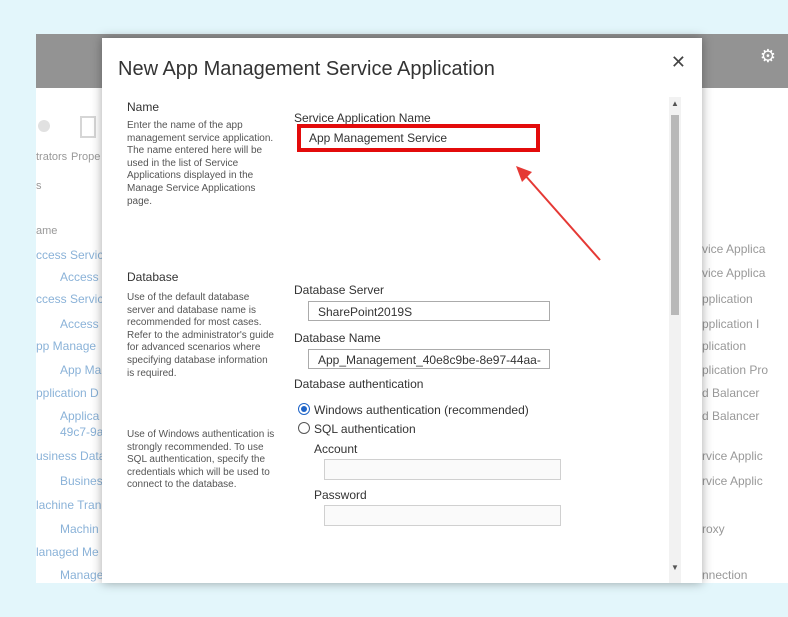  What do you see at coordinates (365, 429) in the screenshot?
I see `sql-auth-label: SQL authentication` at bounding box center [365, 429].